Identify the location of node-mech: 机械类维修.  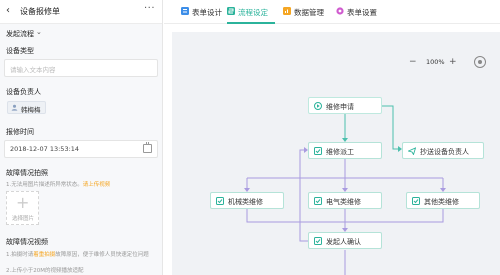
(247, 200).